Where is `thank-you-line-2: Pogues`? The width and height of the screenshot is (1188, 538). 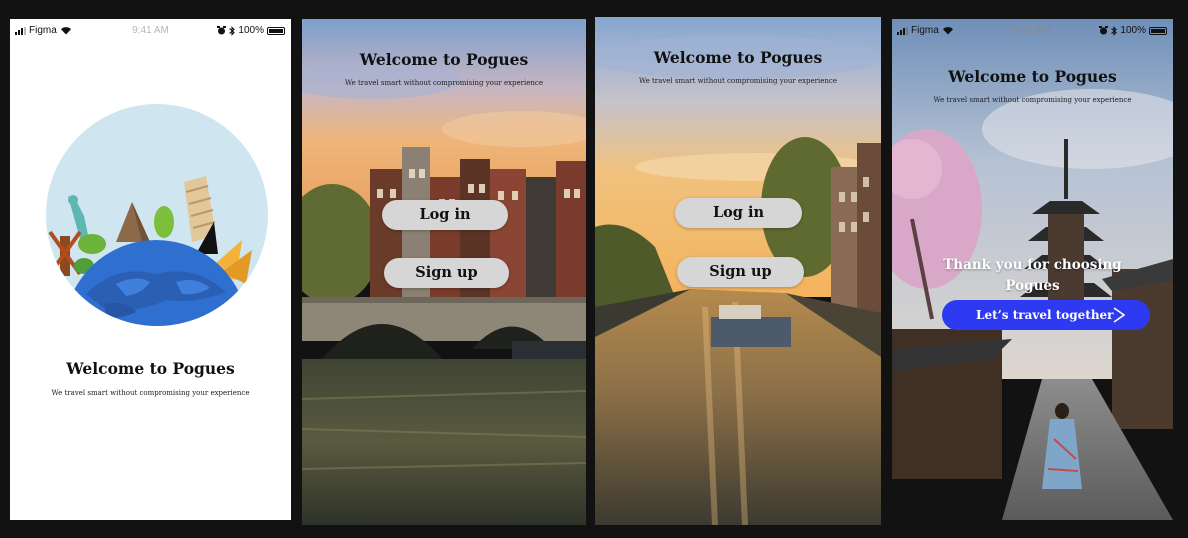 thank-you-line-2: Pogues is located at coordinates (1032, 286).